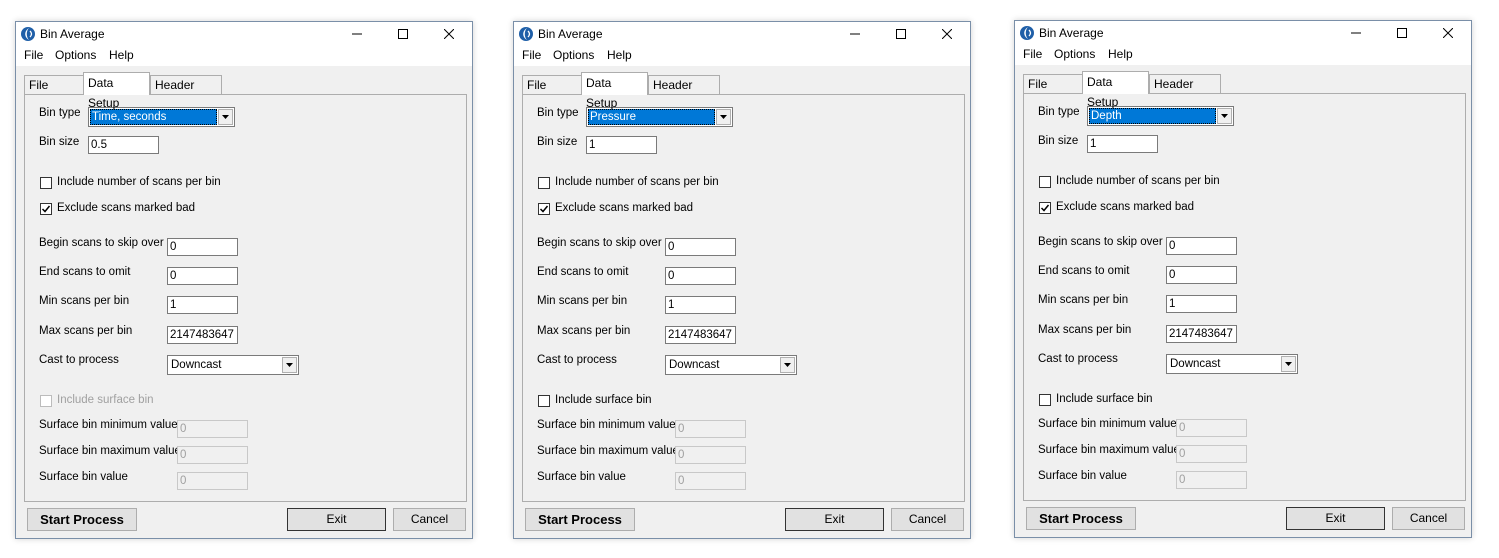  What do you see at coordinates (581, 477) in the screenshot?
I see `surface-value-label: Surface bin value` at bounding box center [581, 477].